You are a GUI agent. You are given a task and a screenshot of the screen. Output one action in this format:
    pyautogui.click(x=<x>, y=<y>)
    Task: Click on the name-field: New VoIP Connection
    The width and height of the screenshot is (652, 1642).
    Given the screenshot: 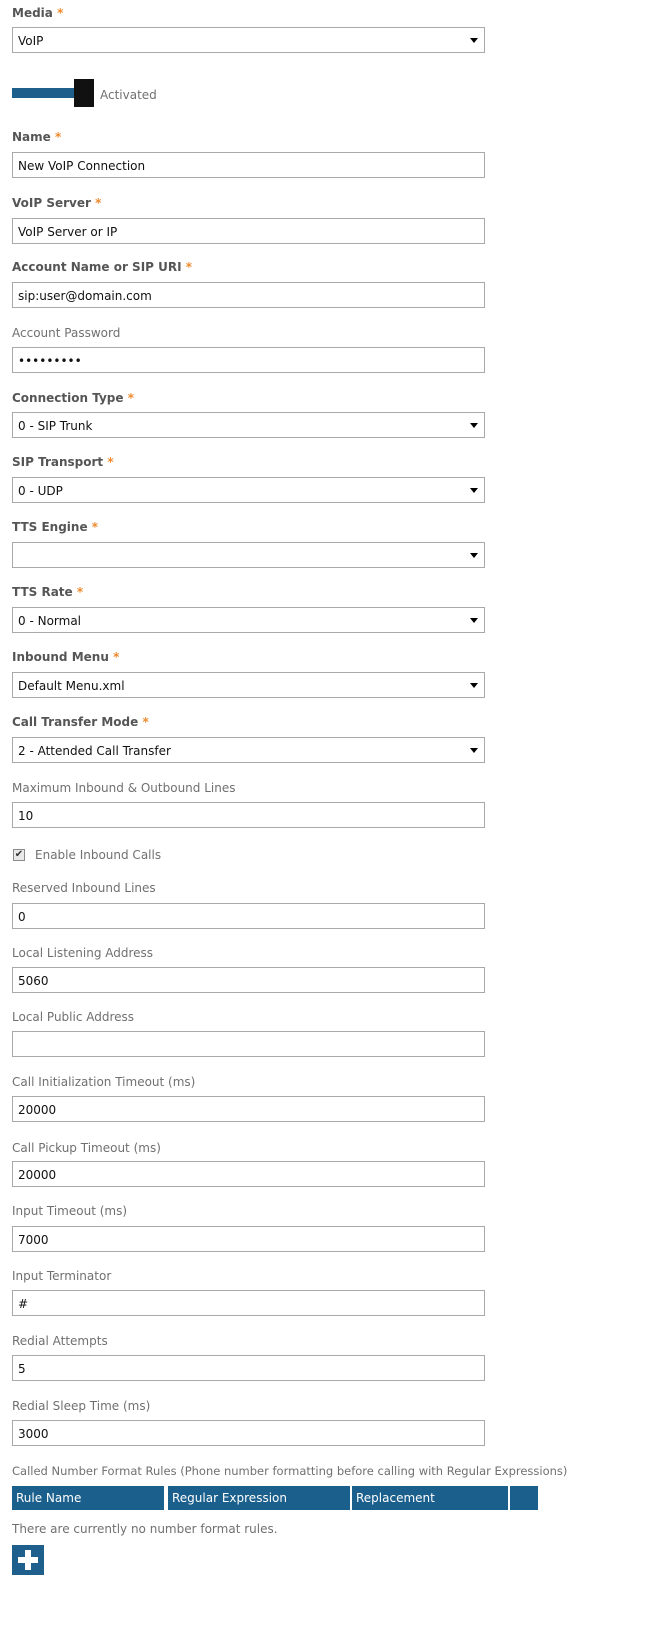 What is the action you would take?
    pyautogui.click(x=248, y=165)
    